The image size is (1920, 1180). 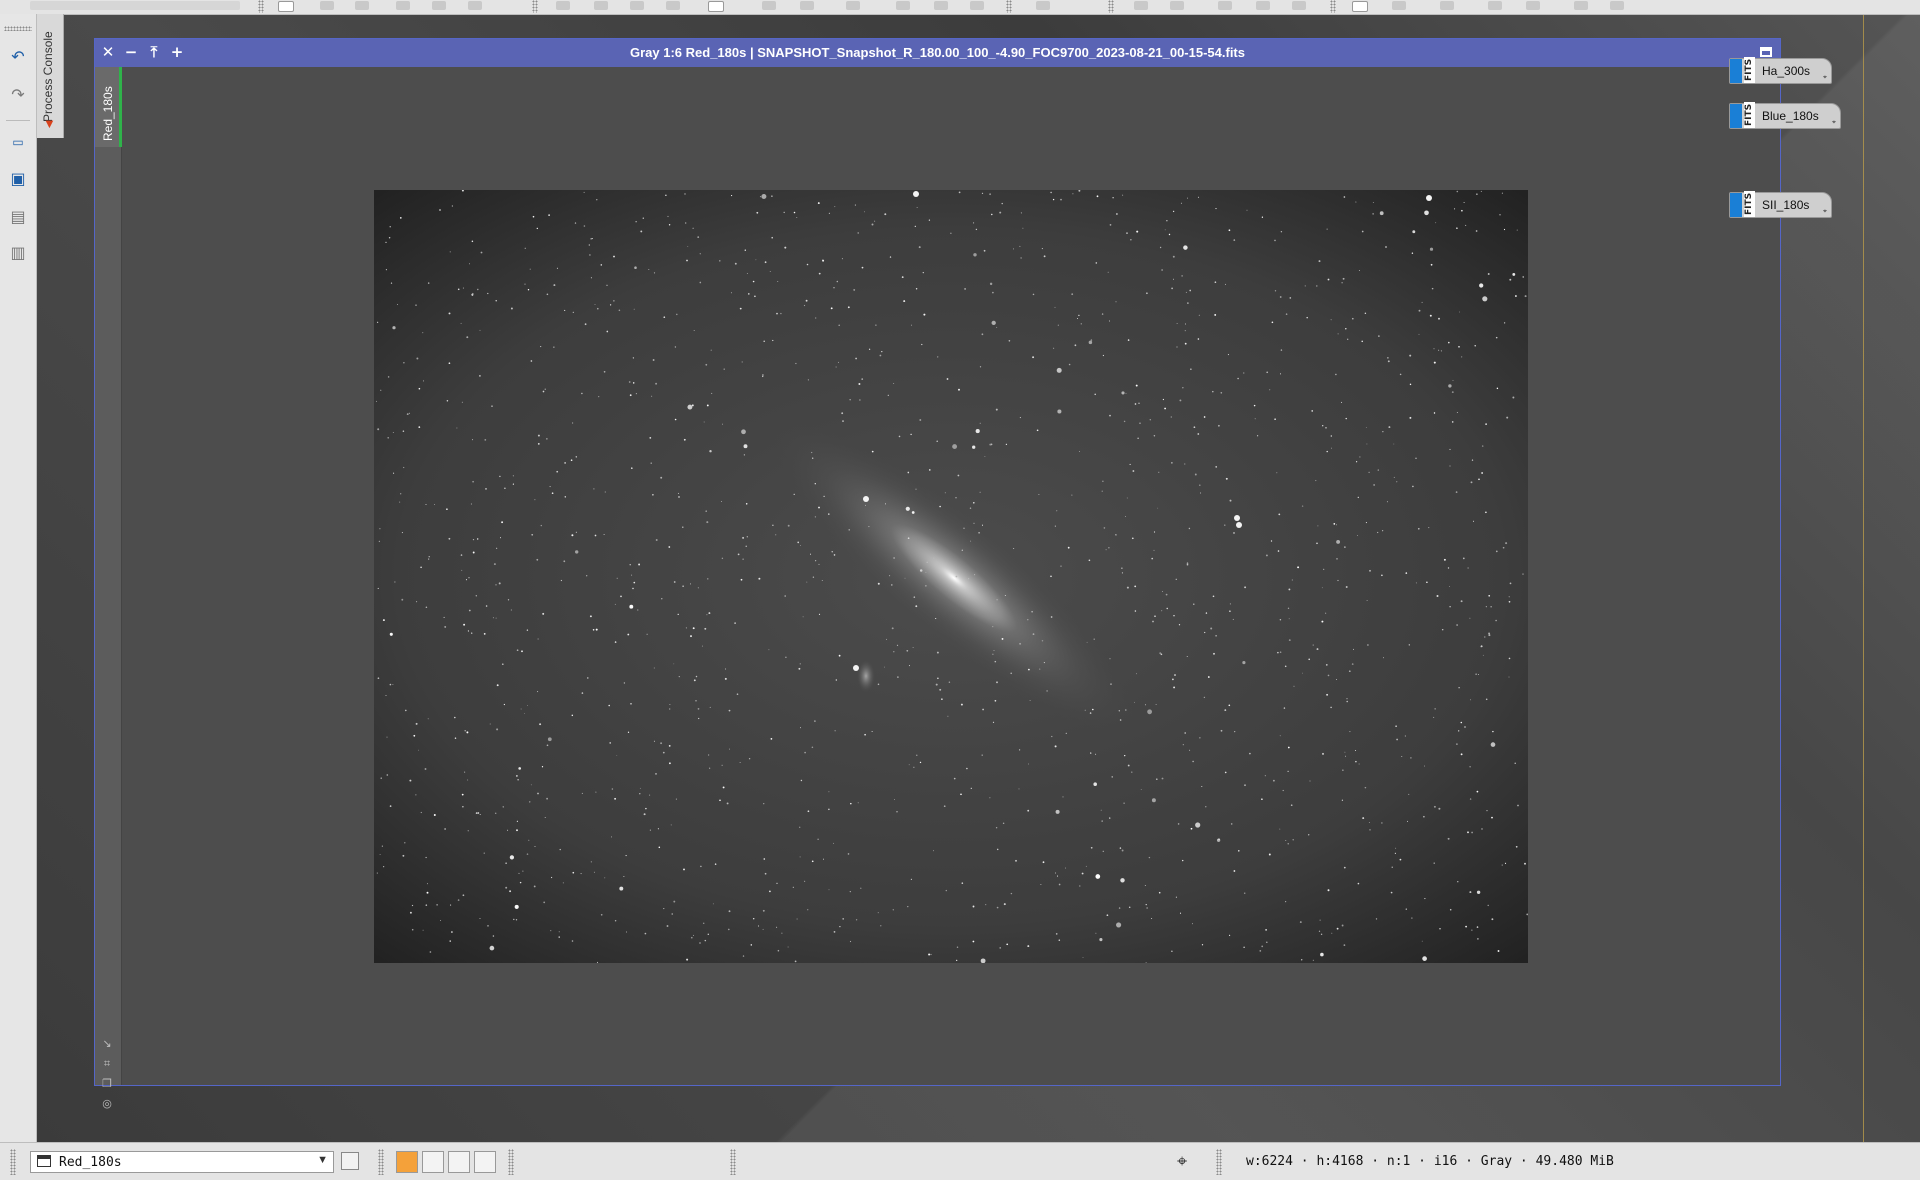 What do you see at coordinates (107, 1064) in the screenshot?
I see `crop-icon: ⌗` at bounding box center [107, 1064].